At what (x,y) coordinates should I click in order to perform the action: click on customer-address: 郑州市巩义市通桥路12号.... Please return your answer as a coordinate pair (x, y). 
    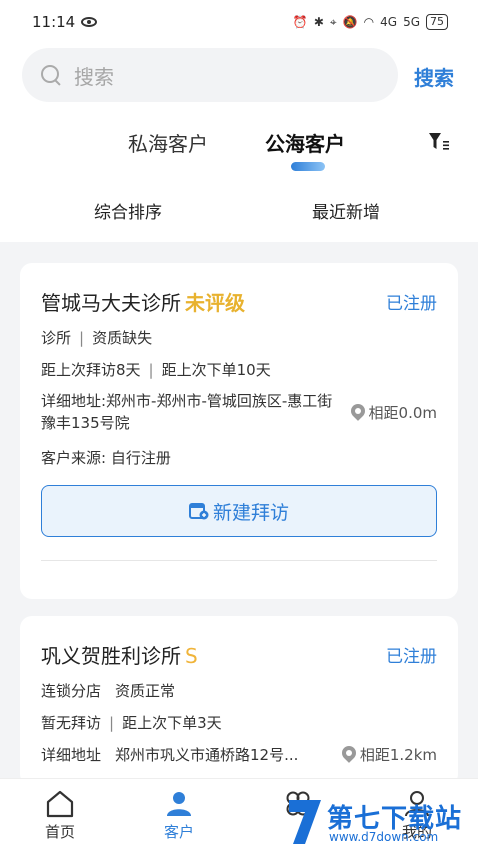
    Looking at the image, I should click on (207, 755).